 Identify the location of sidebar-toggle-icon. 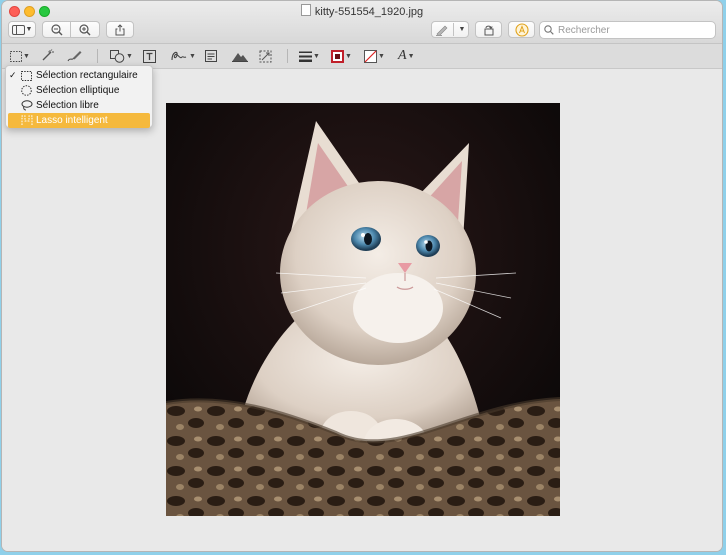
(18, 29).